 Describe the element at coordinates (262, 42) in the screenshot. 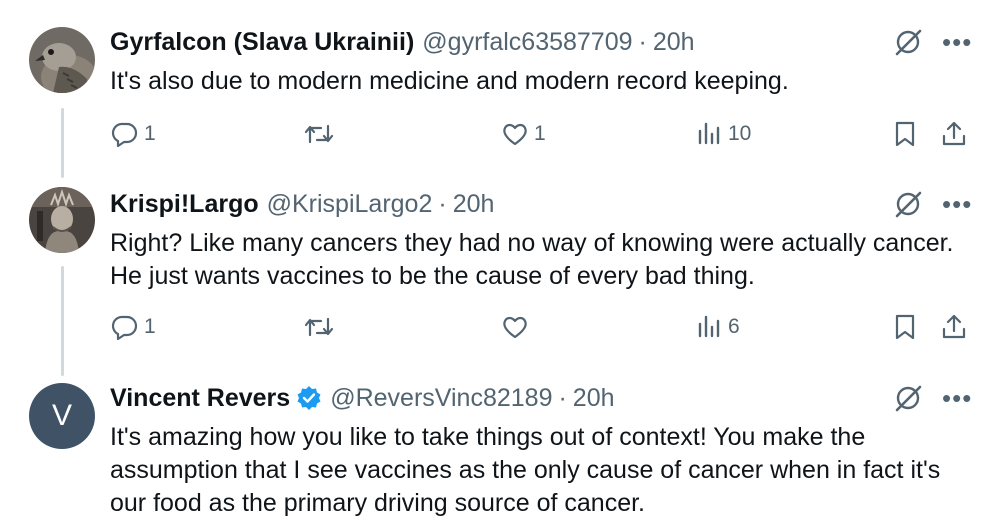

I see `display-name: Gyrfalcon (Slava Ukrainii)` at that location.